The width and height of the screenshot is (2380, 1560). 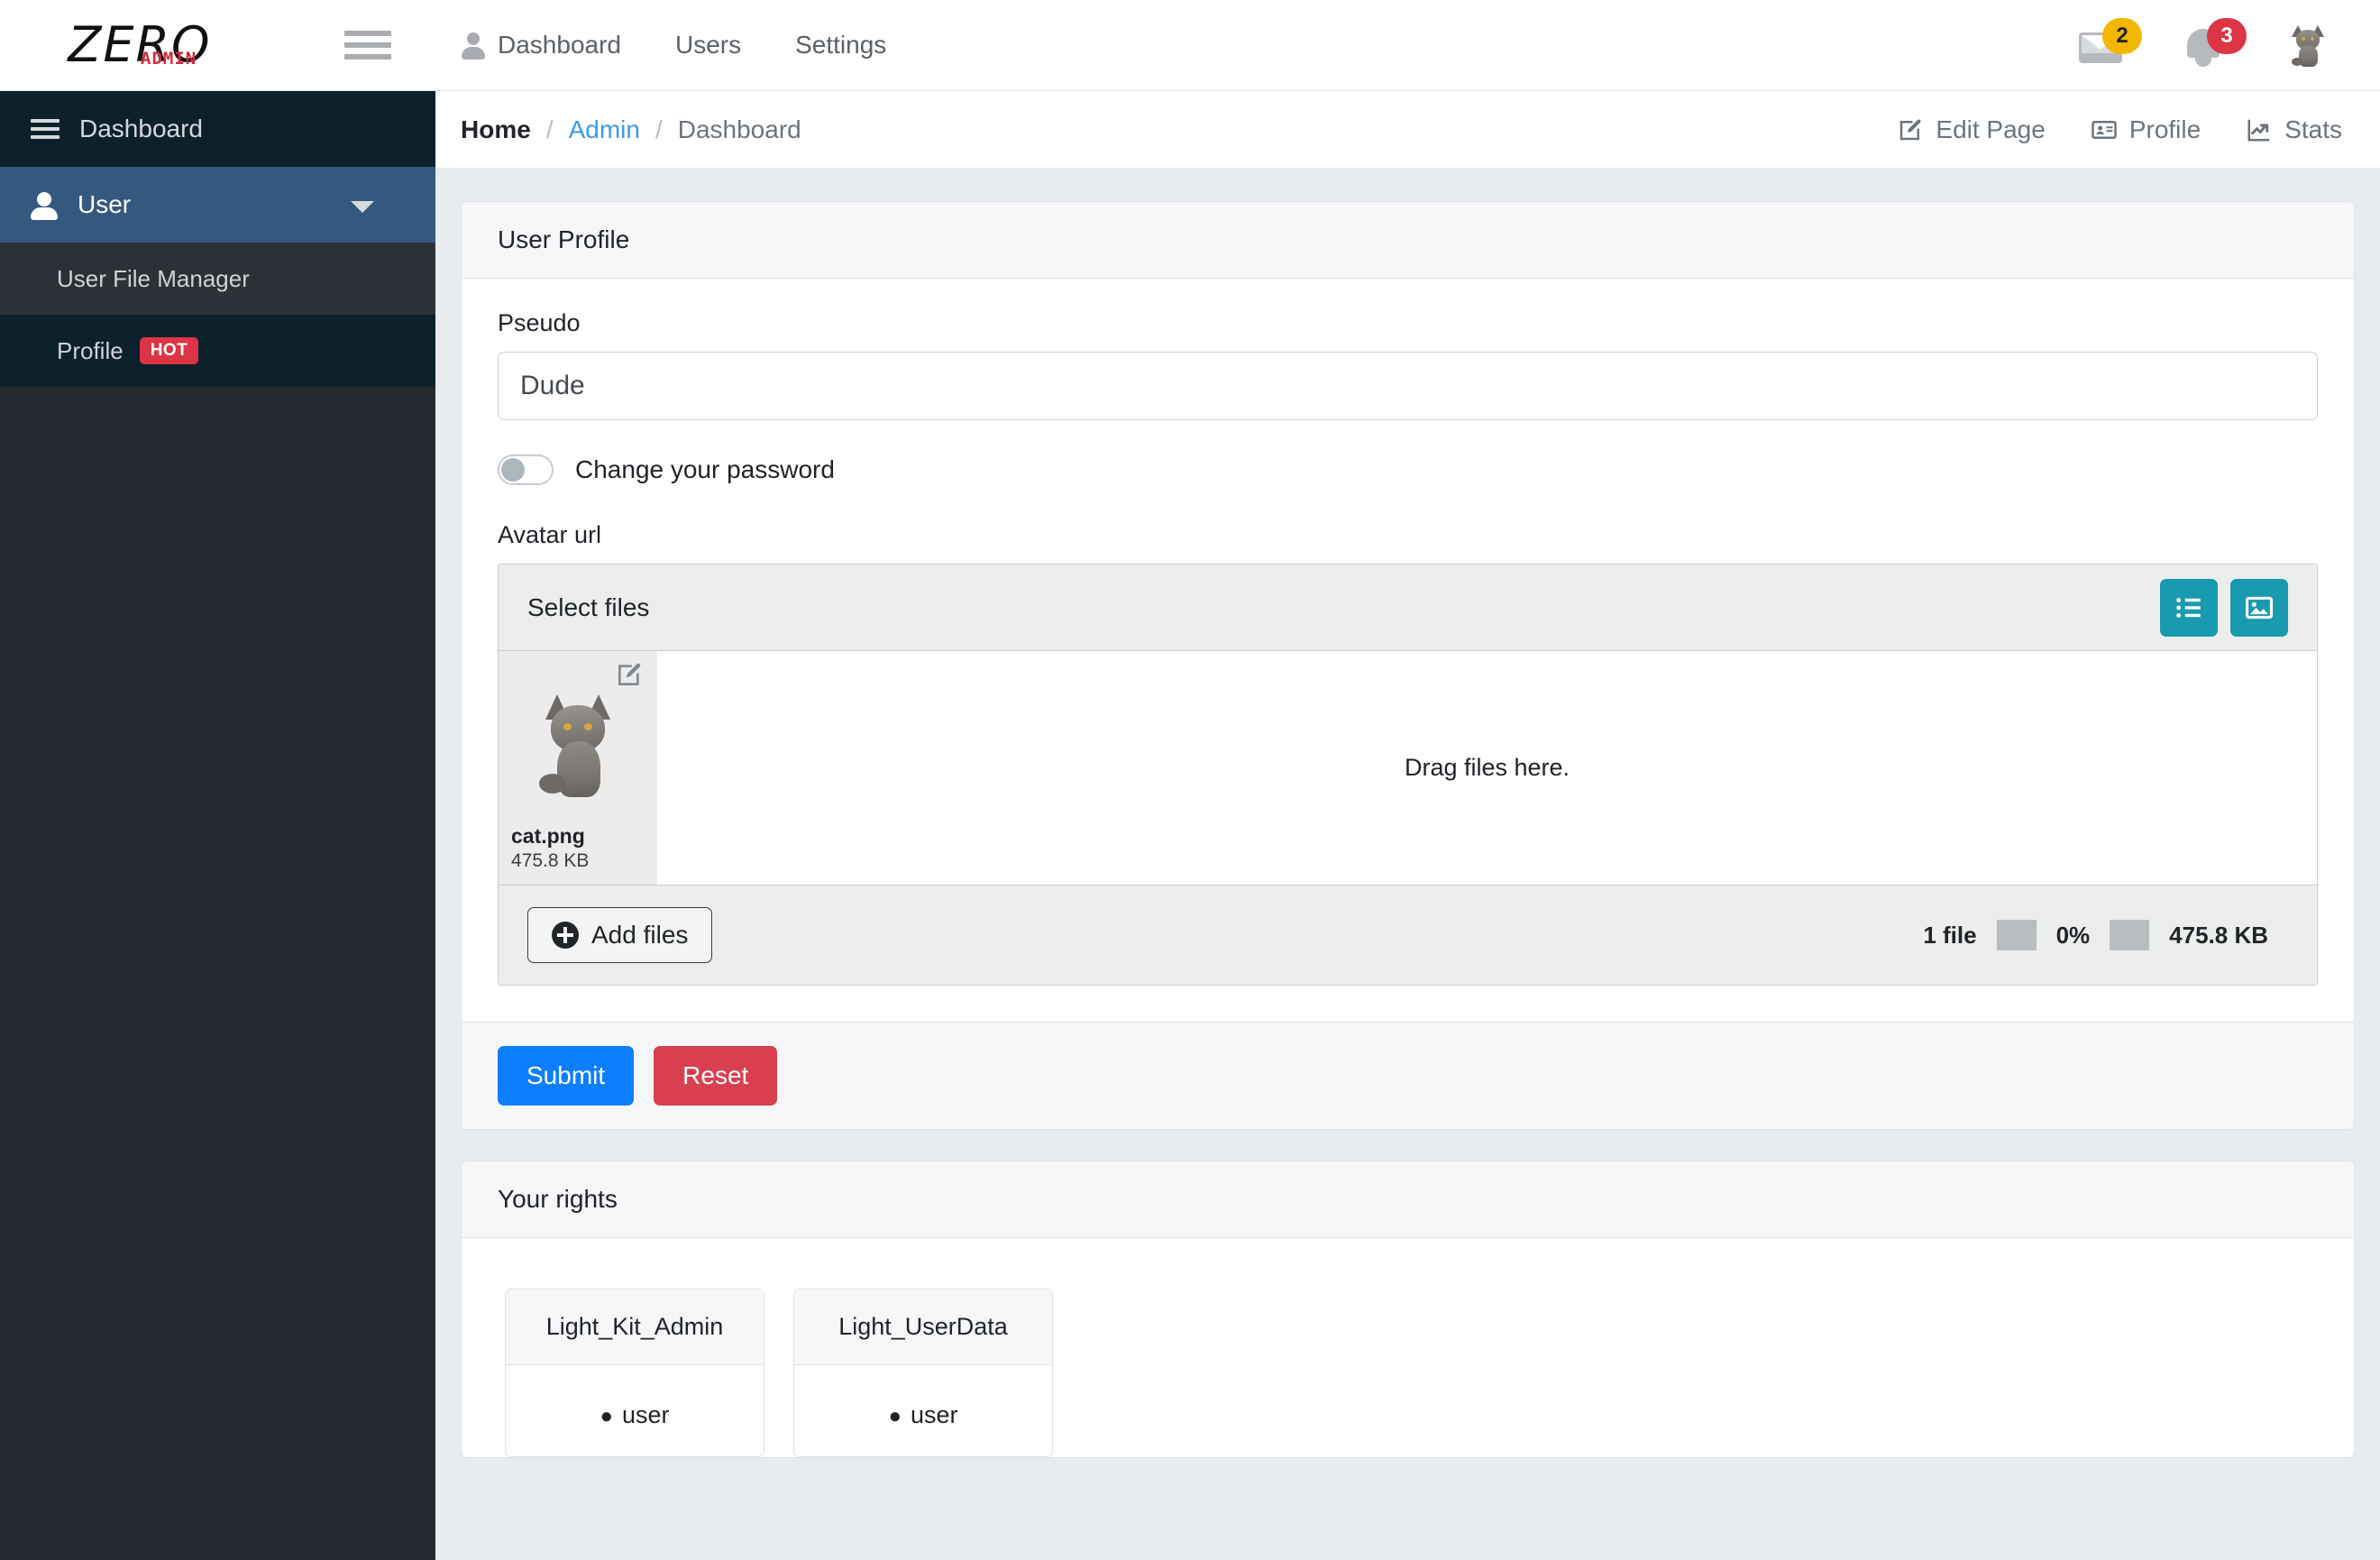 I want to click on breadcrumb-current: Dashboard, so click(x=739, y=129).